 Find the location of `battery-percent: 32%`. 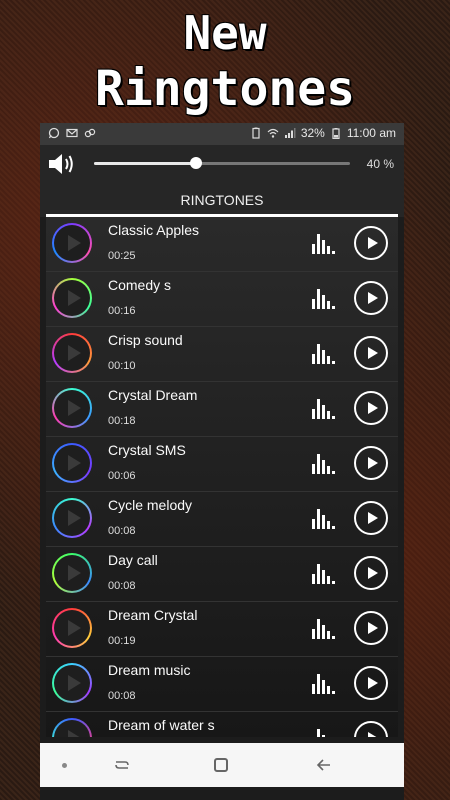

battery-percent: 32% is located at coordinates (312, 133).